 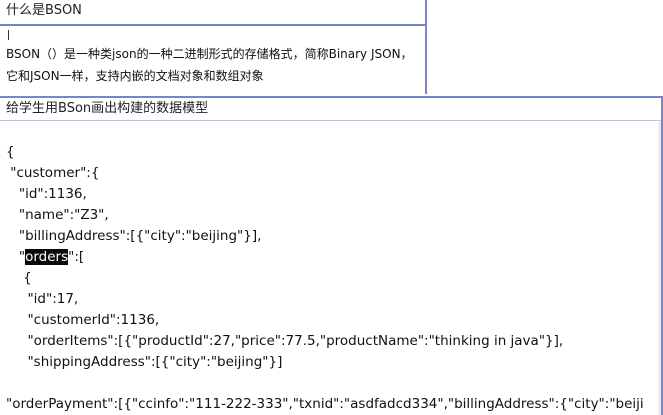 I want to click on text-cursor, so click(x=8, y=35).